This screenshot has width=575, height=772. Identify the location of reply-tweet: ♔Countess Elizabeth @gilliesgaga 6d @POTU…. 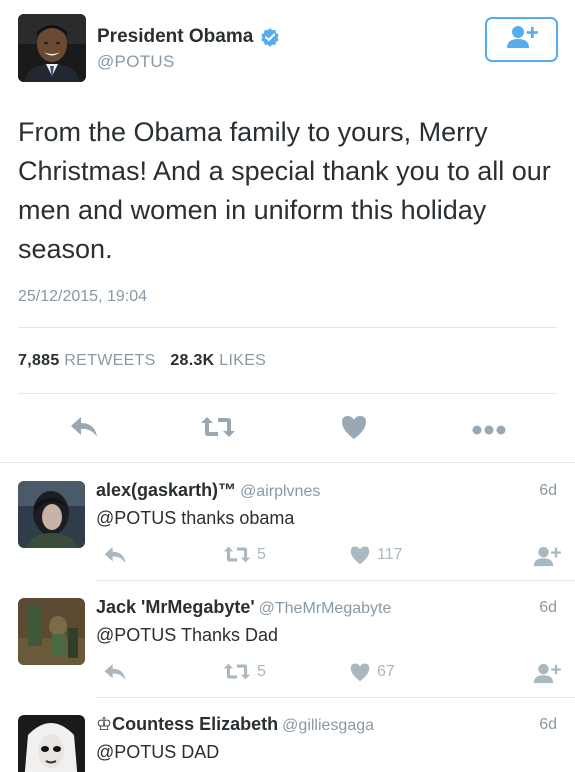
(287, 734).